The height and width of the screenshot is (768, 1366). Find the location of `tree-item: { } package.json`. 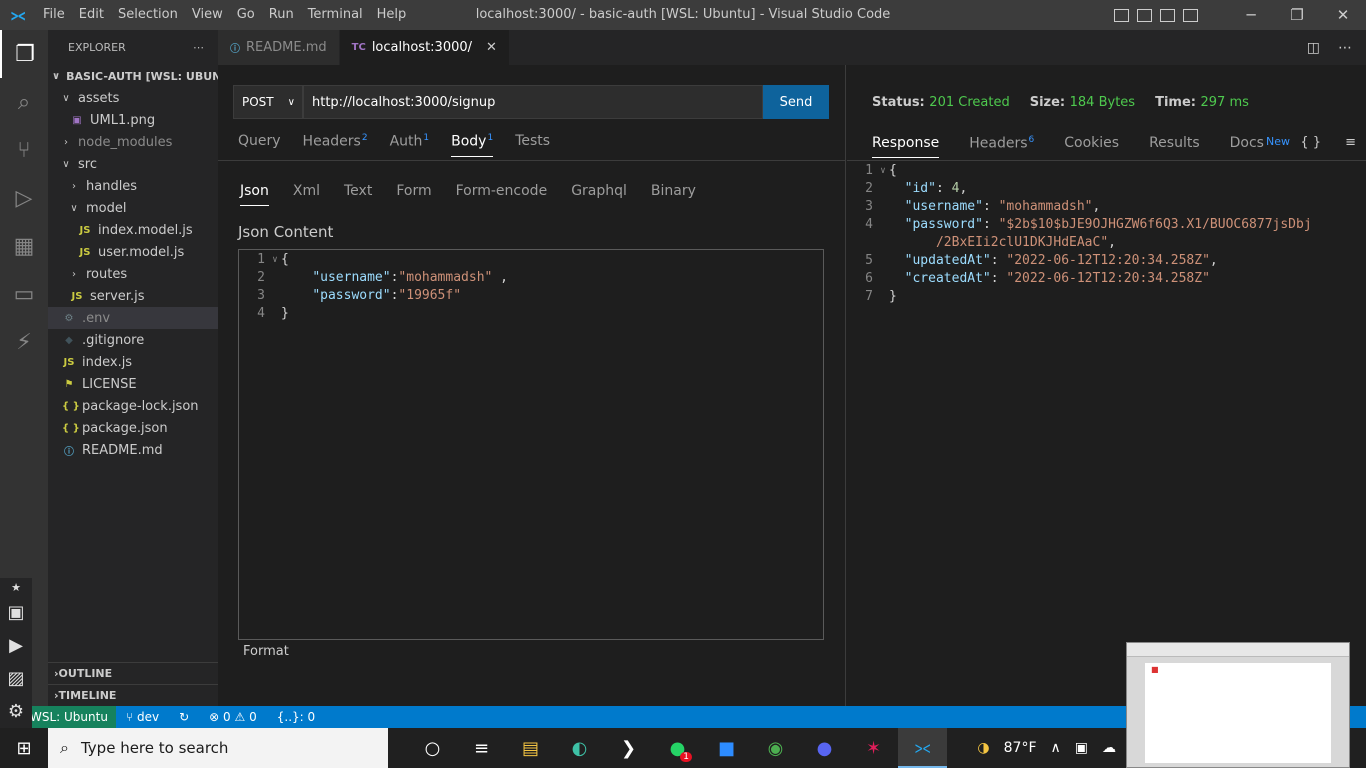

tree-item: { } package.json is located at coordinates (133, 428).